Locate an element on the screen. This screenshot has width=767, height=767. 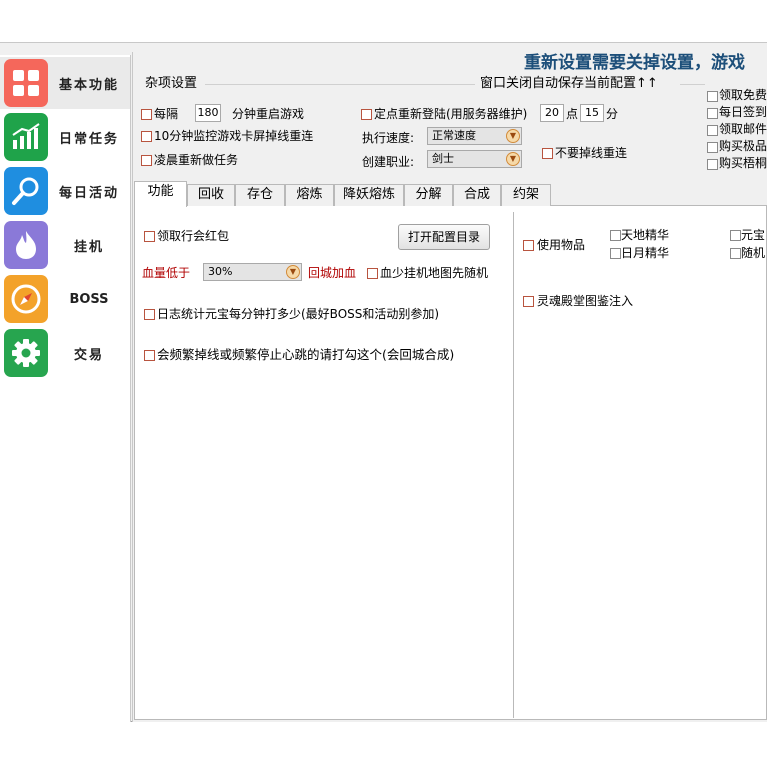
item-label: 随机 is located at coordinates (753, 253).